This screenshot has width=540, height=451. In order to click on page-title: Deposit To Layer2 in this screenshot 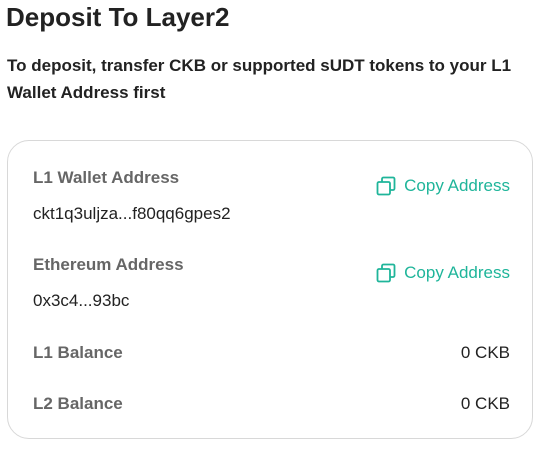, I will do `click(118, 17)`.